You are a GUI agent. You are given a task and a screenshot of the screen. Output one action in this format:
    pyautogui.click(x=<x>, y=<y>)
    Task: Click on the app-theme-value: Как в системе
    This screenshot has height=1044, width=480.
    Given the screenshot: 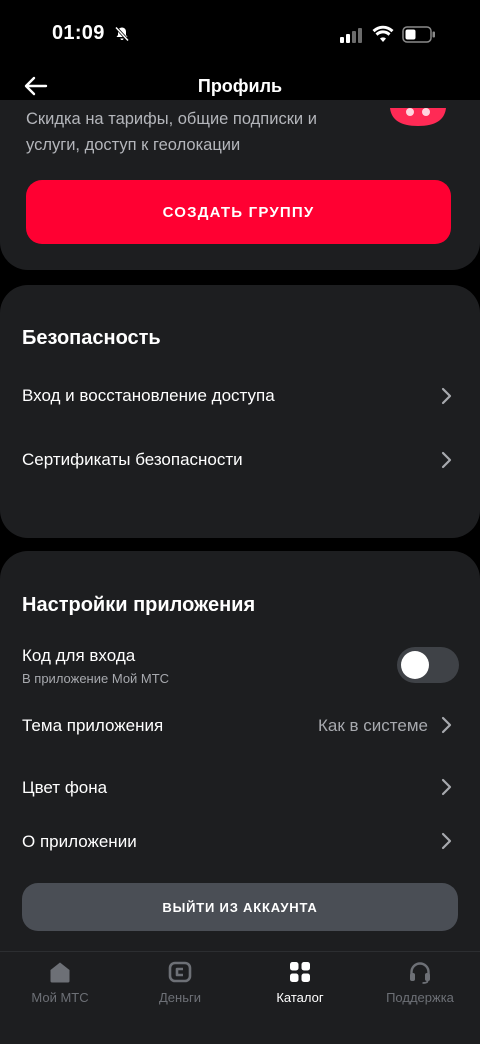 What is the action you would take?
    pyautogui.click(x=373, y=725)
    